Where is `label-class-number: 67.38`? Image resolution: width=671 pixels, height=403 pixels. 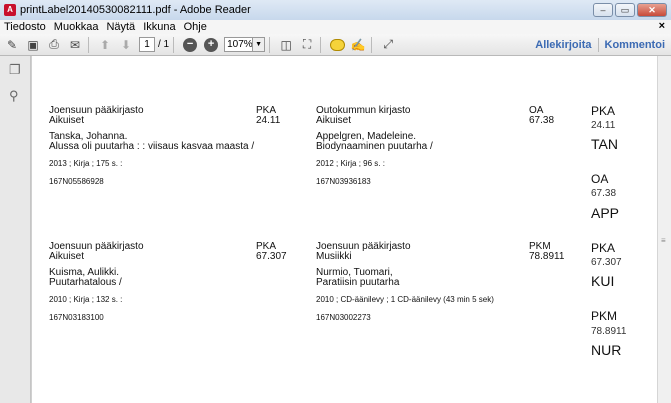
label-class-number: 67.38 is located at coordinates (542, 120).